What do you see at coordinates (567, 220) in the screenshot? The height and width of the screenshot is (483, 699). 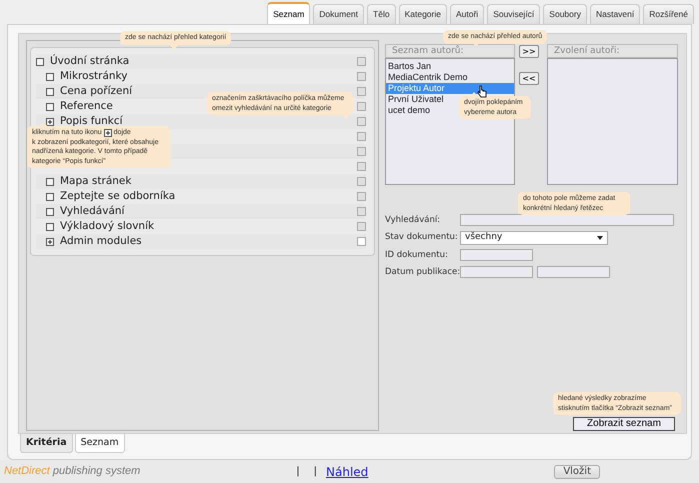 I see `search-field` at bounding box center [567, 220].